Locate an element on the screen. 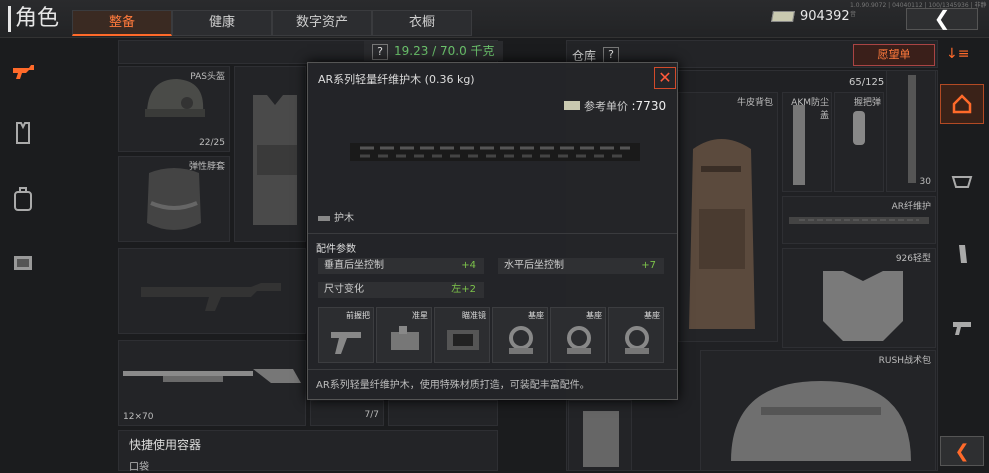 This screenshot has width=989, height=473. shotgun-ammo-count: 7/7 is located at coordinates (371, 415).